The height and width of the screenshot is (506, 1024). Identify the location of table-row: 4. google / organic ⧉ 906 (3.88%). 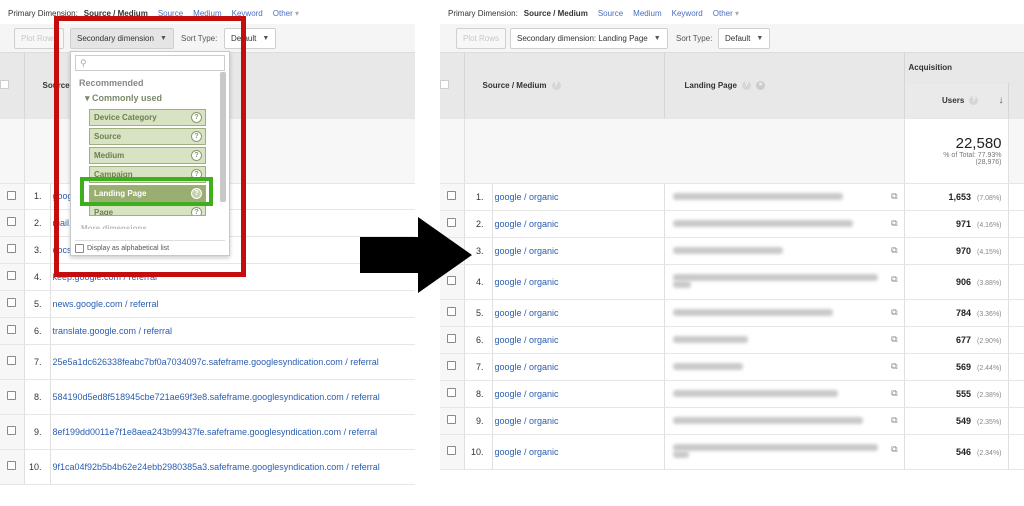
(732, 282).